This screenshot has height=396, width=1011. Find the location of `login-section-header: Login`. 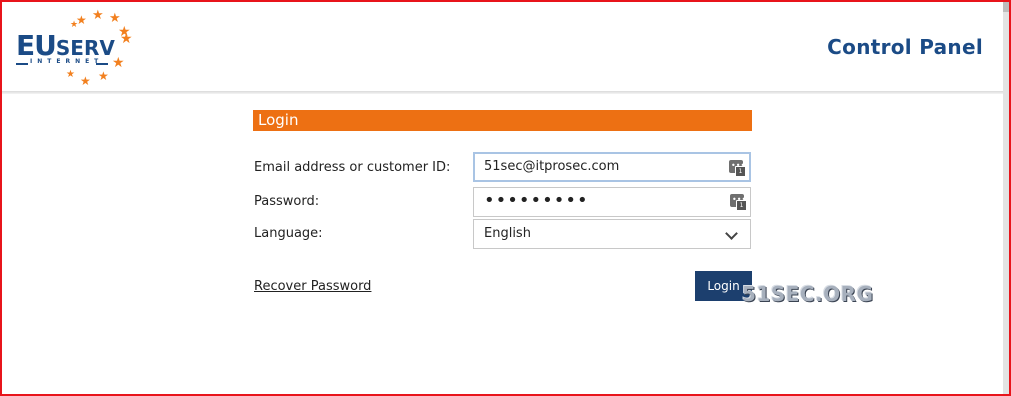

login-section-header: Login is located at coordinates (502, 120).